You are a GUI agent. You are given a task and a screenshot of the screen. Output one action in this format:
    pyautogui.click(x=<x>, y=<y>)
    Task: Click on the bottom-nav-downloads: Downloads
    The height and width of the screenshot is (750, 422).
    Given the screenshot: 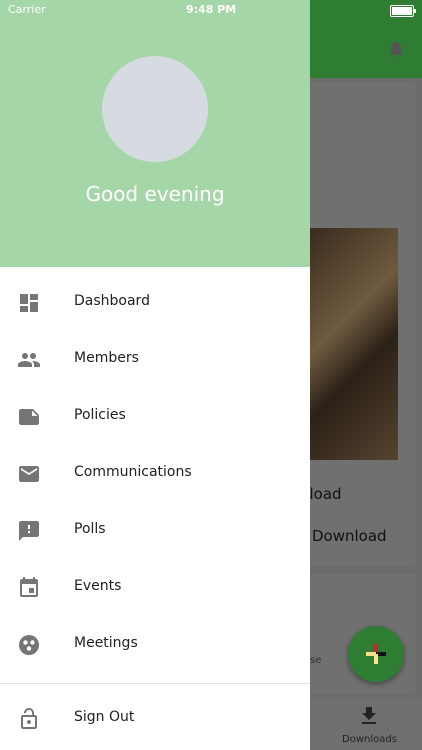 What is the action you would take?
    pyautogui.click(x=369, y=739)
    